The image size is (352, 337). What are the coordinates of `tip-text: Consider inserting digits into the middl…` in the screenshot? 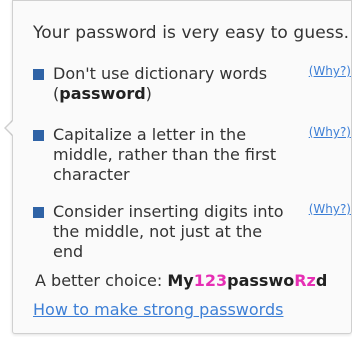 It's located at (168, 231).